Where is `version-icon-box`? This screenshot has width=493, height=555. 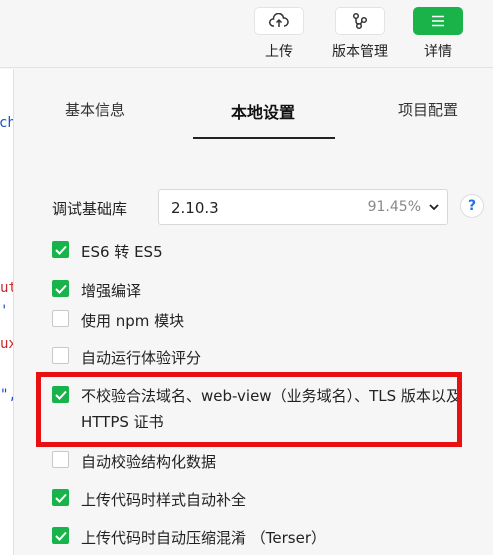 version-icon-box is located at coordinates (360, 21).